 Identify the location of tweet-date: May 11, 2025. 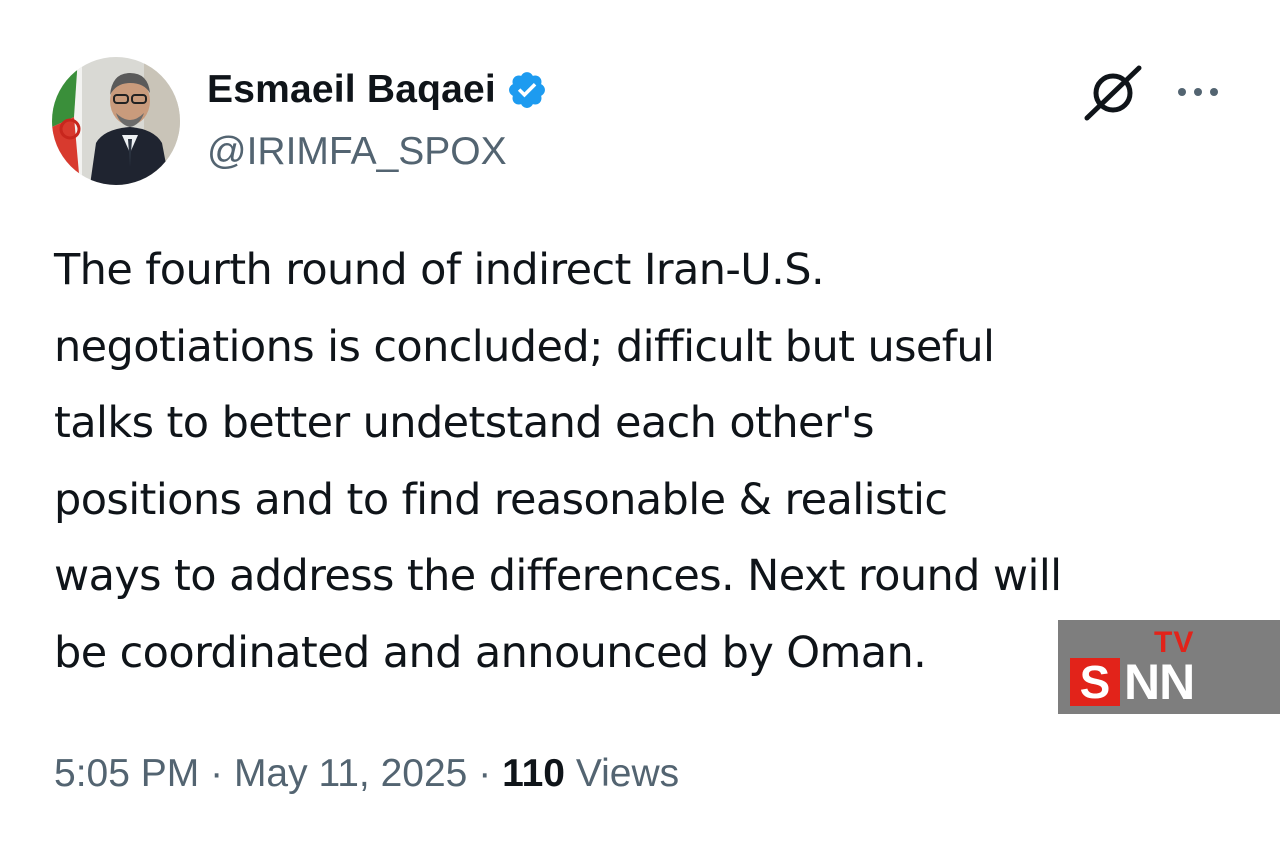
(350, 773).